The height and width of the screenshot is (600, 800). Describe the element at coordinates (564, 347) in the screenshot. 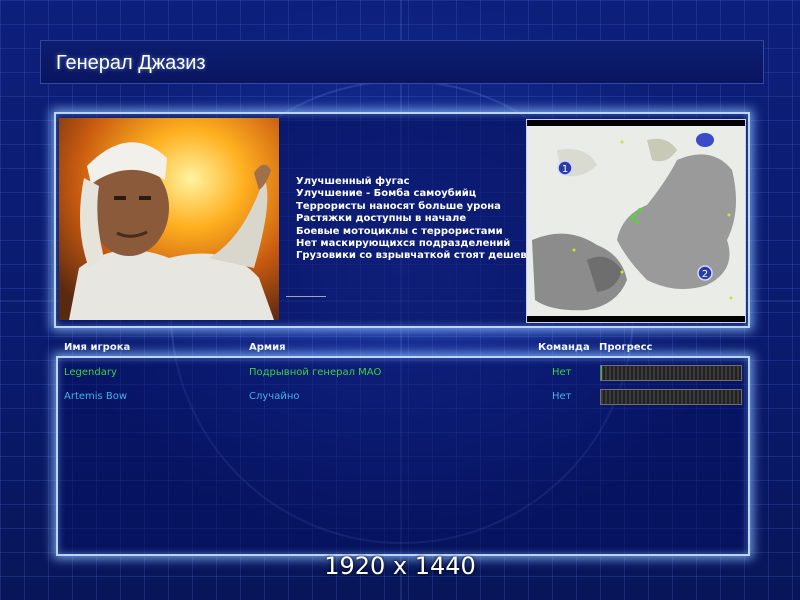

I see `column-header-team: Команда` at that location.